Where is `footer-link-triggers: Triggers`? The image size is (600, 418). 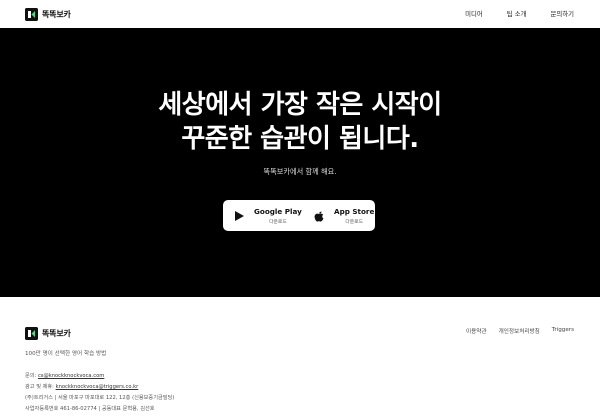
footer-link-triggers: Triggers is located at coordinates (563, 331).